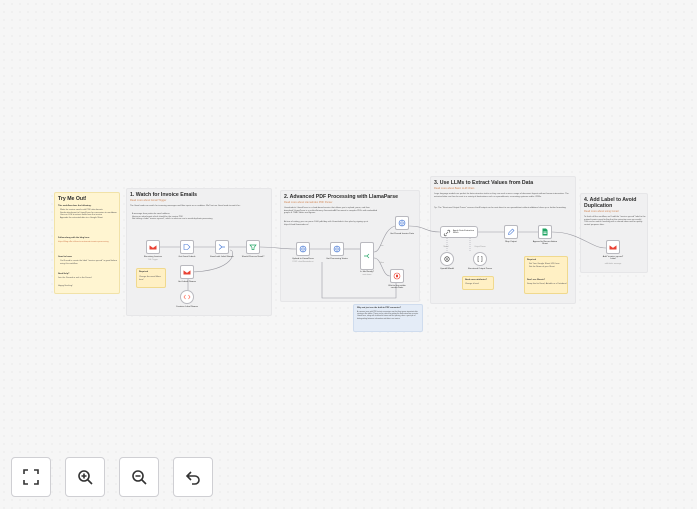  What do you see at coordinates (610, 203) in the screenshot?
I see `section-4-title: 4. Add Label to Avoid Duplication` at bounding box center [610, 203].